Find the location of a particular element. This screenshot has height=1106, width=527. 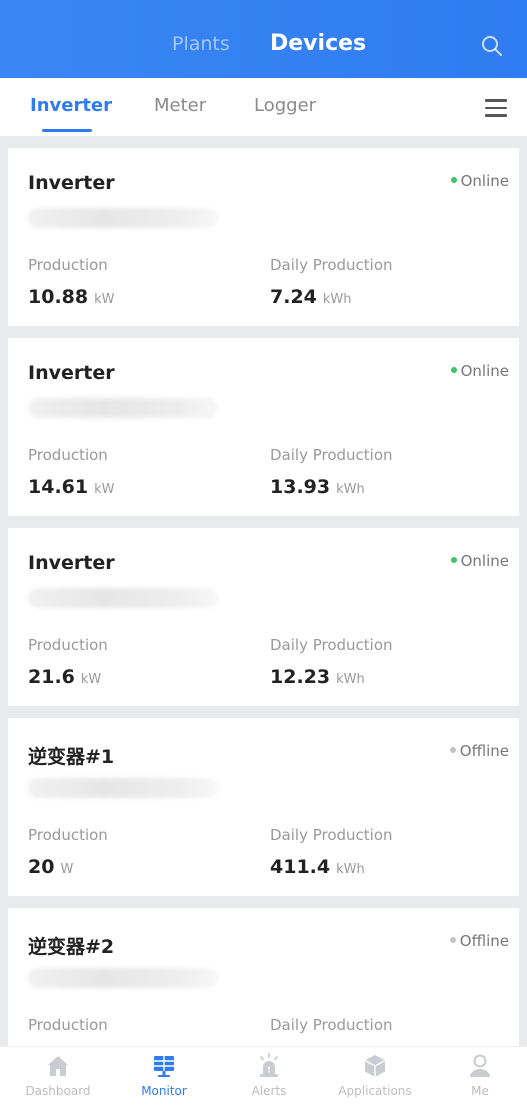

device-type-tabs: Inverter Meter Logger is located at coordinates (263, 107).